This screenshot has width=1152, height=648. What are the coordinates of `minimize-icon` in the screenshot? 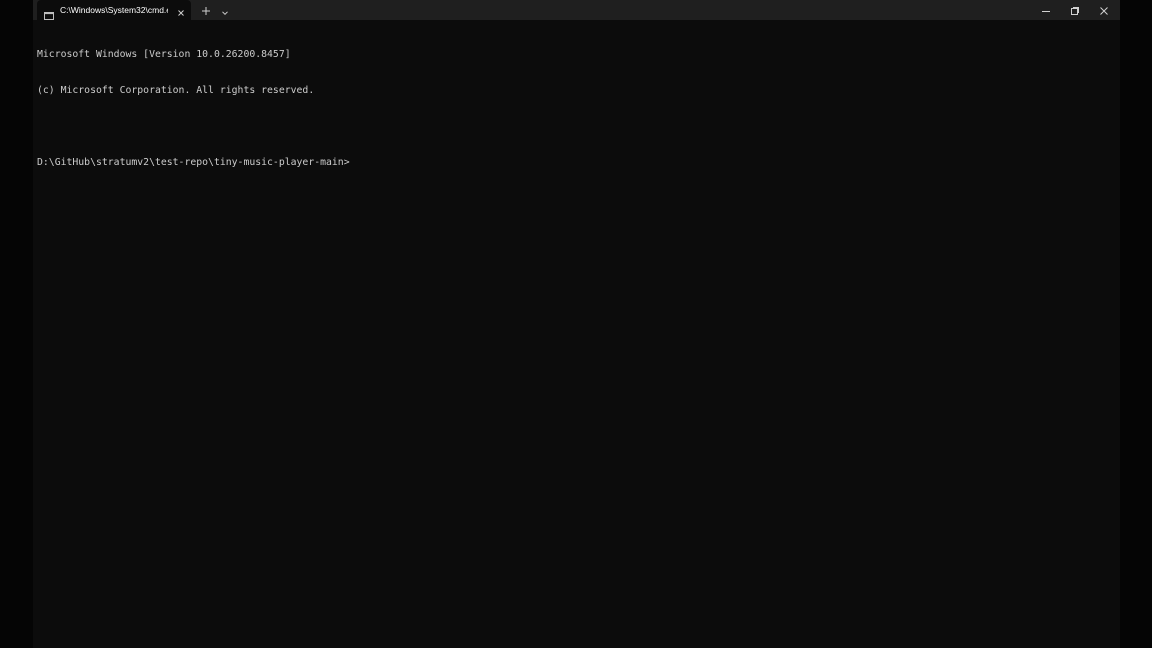 It's located at (1046, 10).